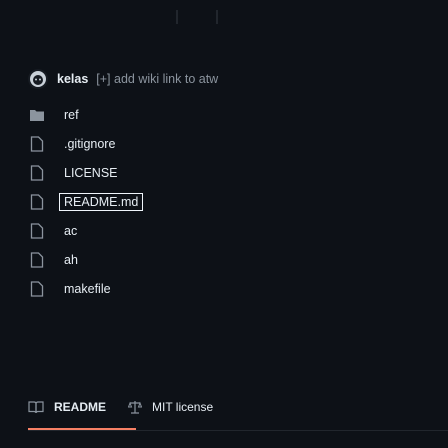 The height and width of the screenshot is (448, 448). I want to click on file-row-ac: ac, so click(178, 230).